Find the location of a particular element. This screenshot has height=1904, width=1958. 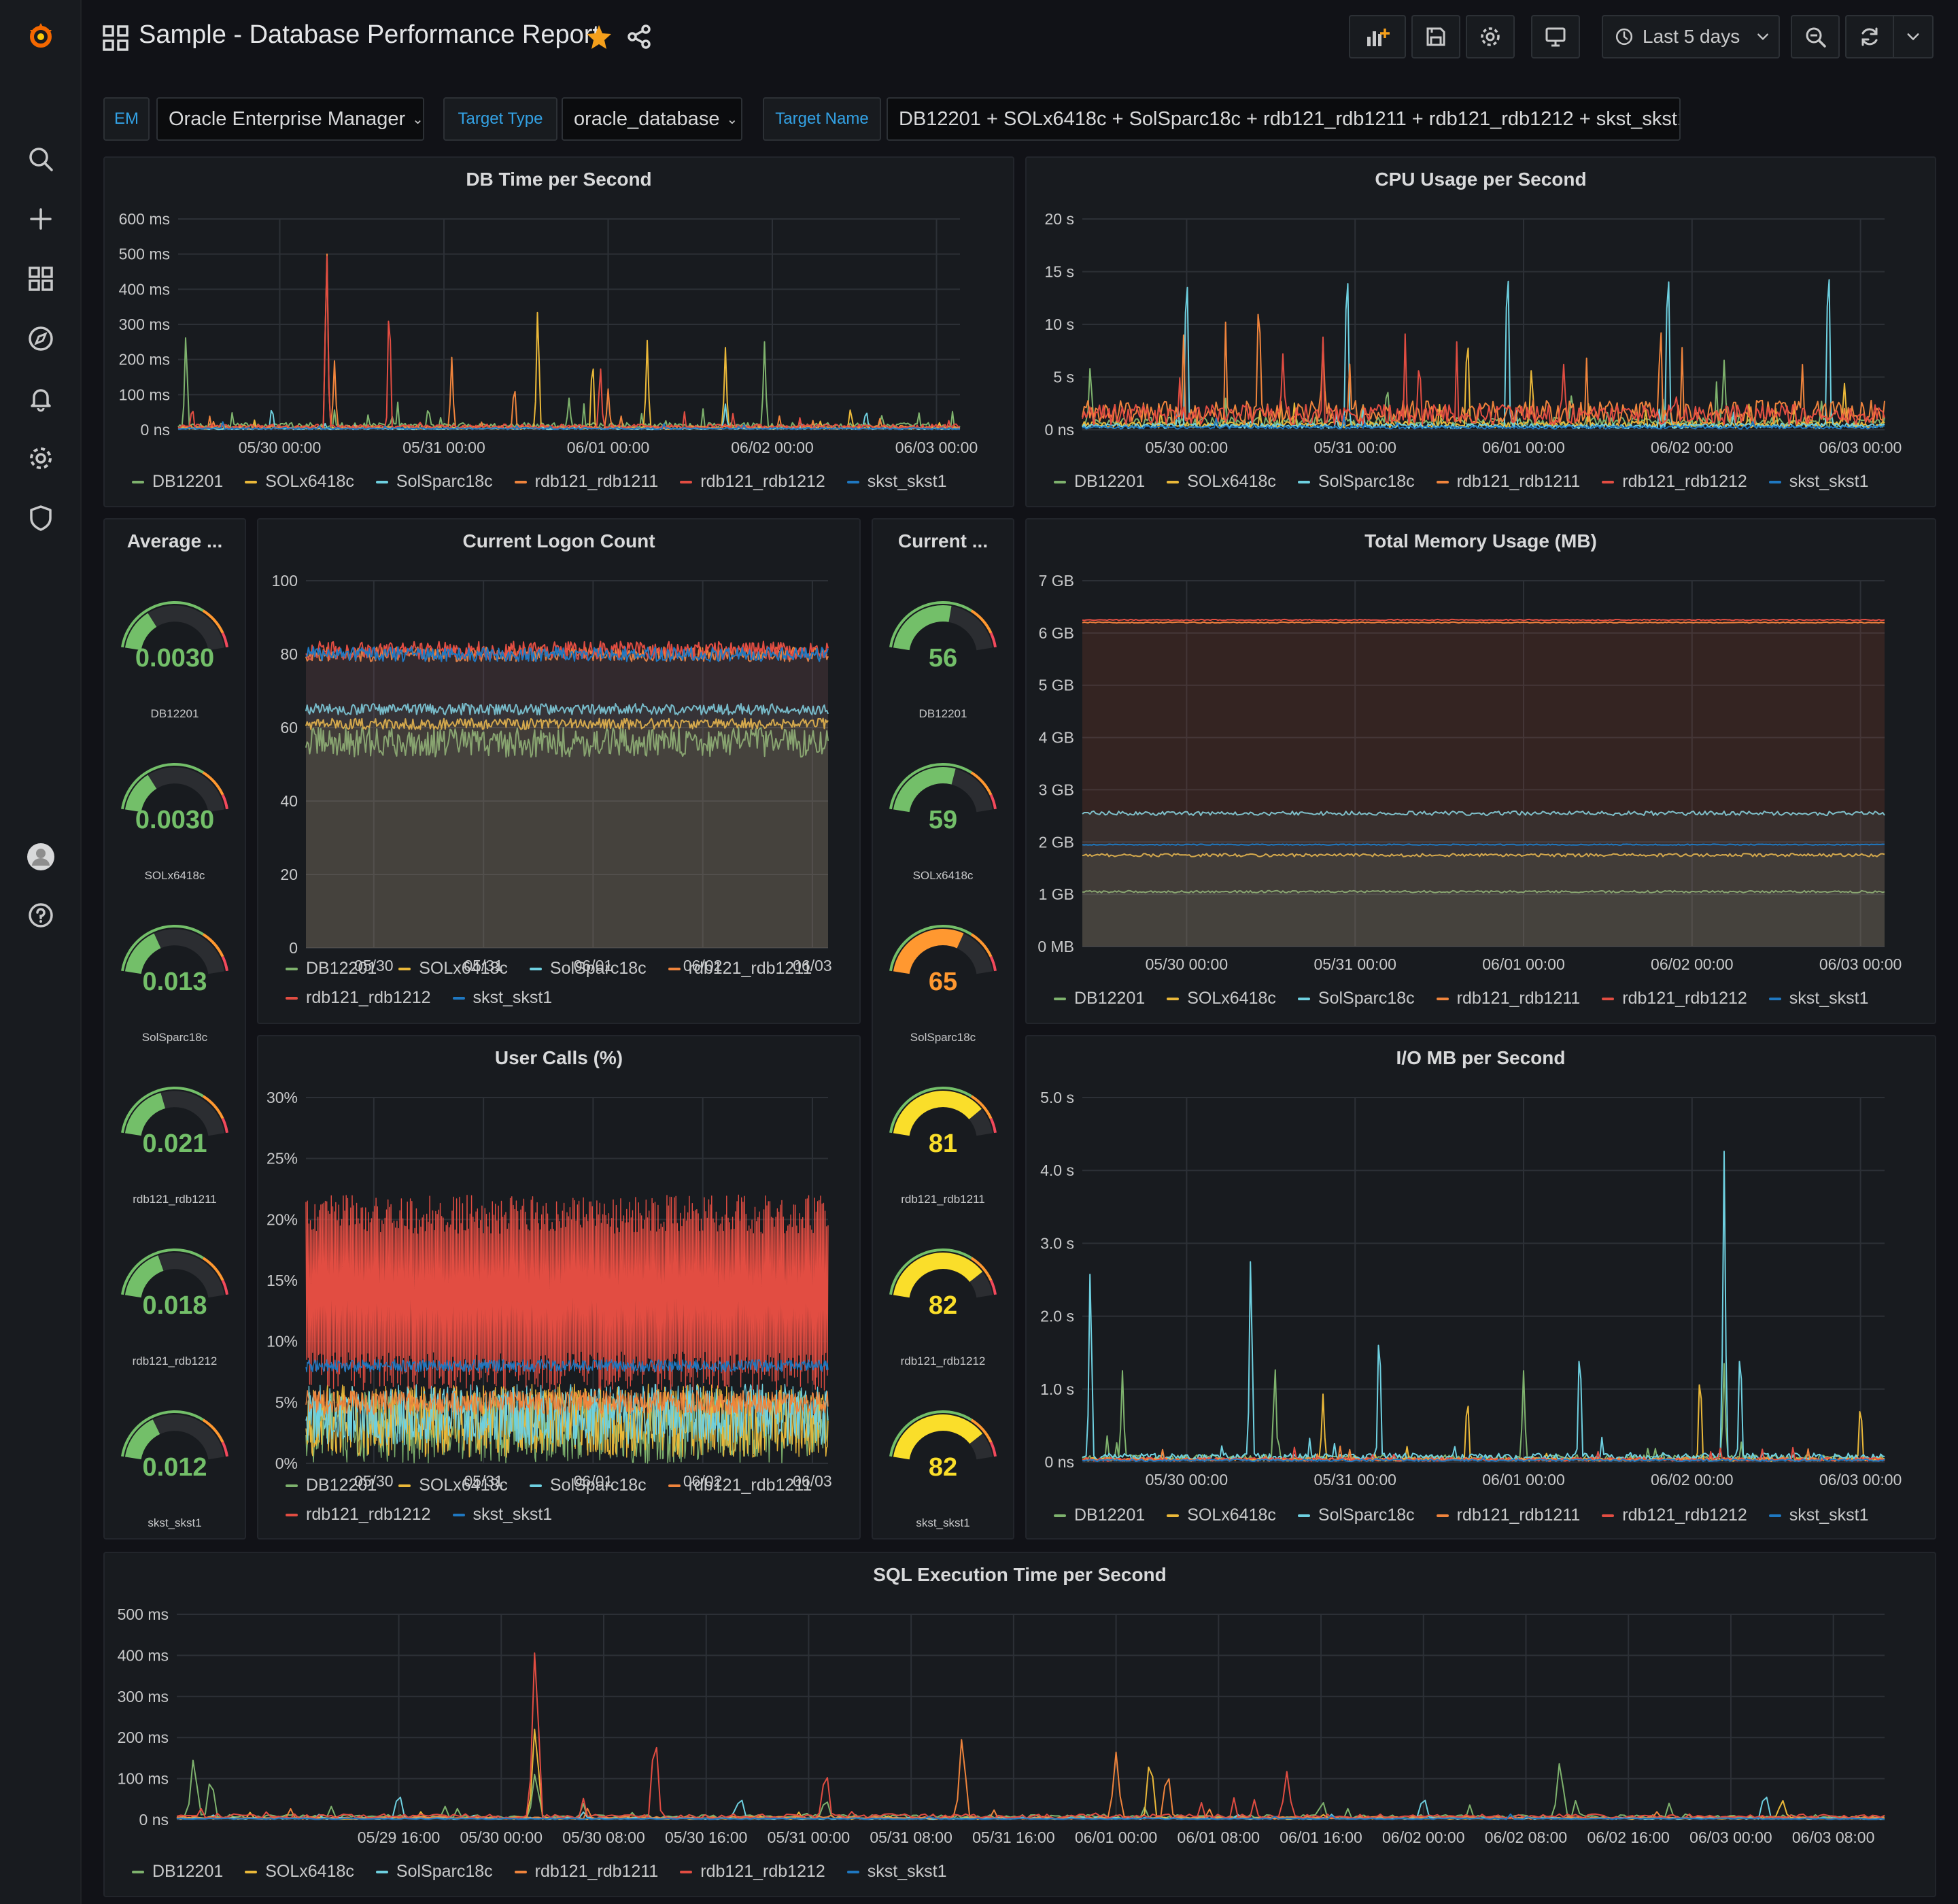

refresh-interval-dropdown is located at coordinates (1913, 37).